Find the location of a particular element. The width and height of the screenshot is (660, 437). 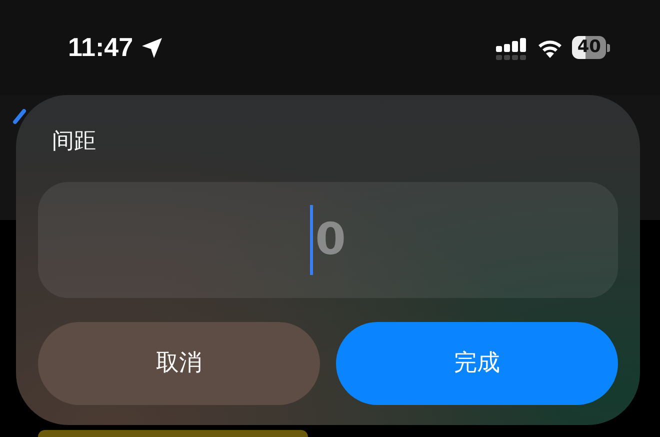

cancel-button: 取消 is located at coordinates (179, 363).